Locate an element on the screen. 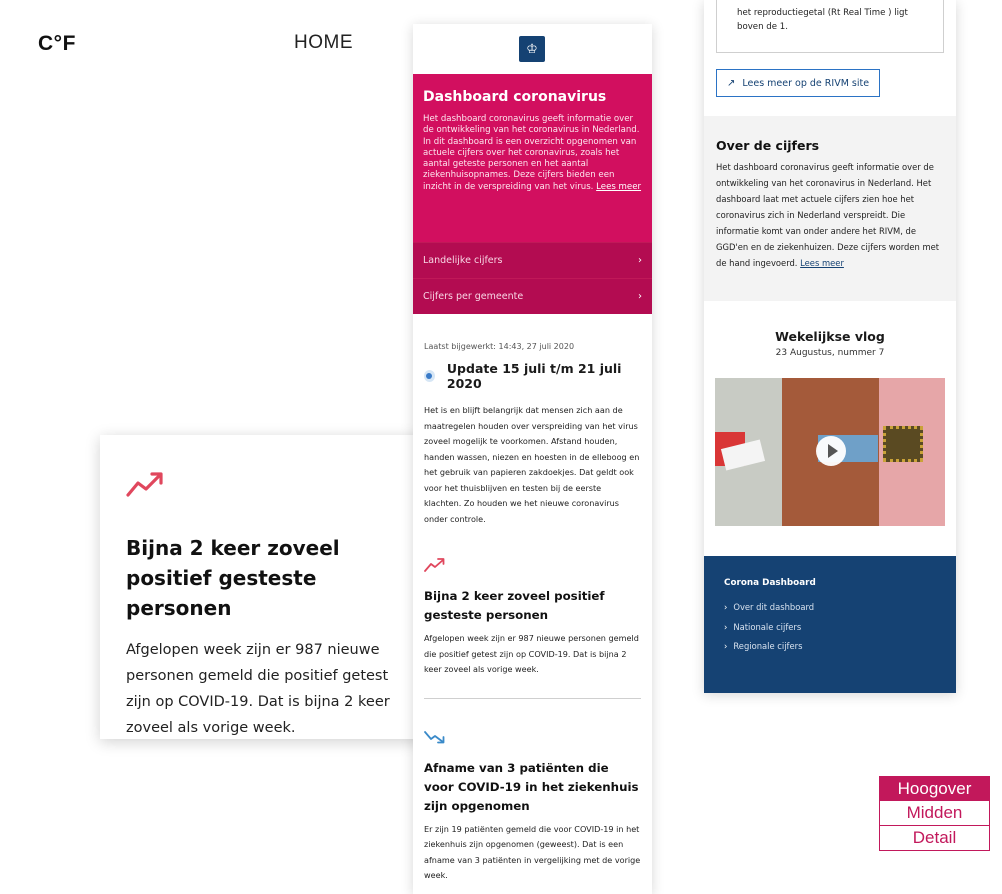 The height and width of the screenshot is (894, 1002). tab-hoogover: Hoogover is located at coordinates (934, 788).